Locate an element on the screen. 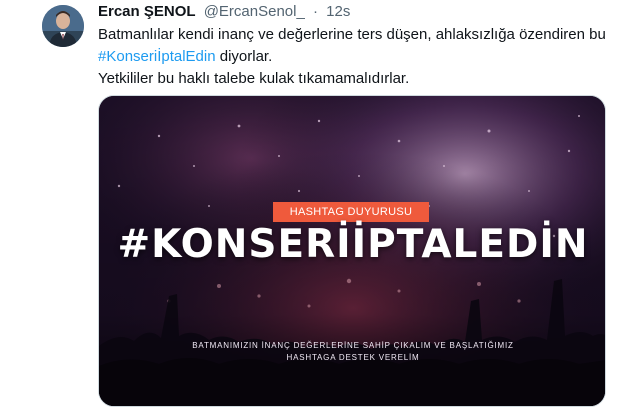  campaign-subtitle-line-2: HASHTAGA DESTEK VERELİM is located at coordinates (353, 357).